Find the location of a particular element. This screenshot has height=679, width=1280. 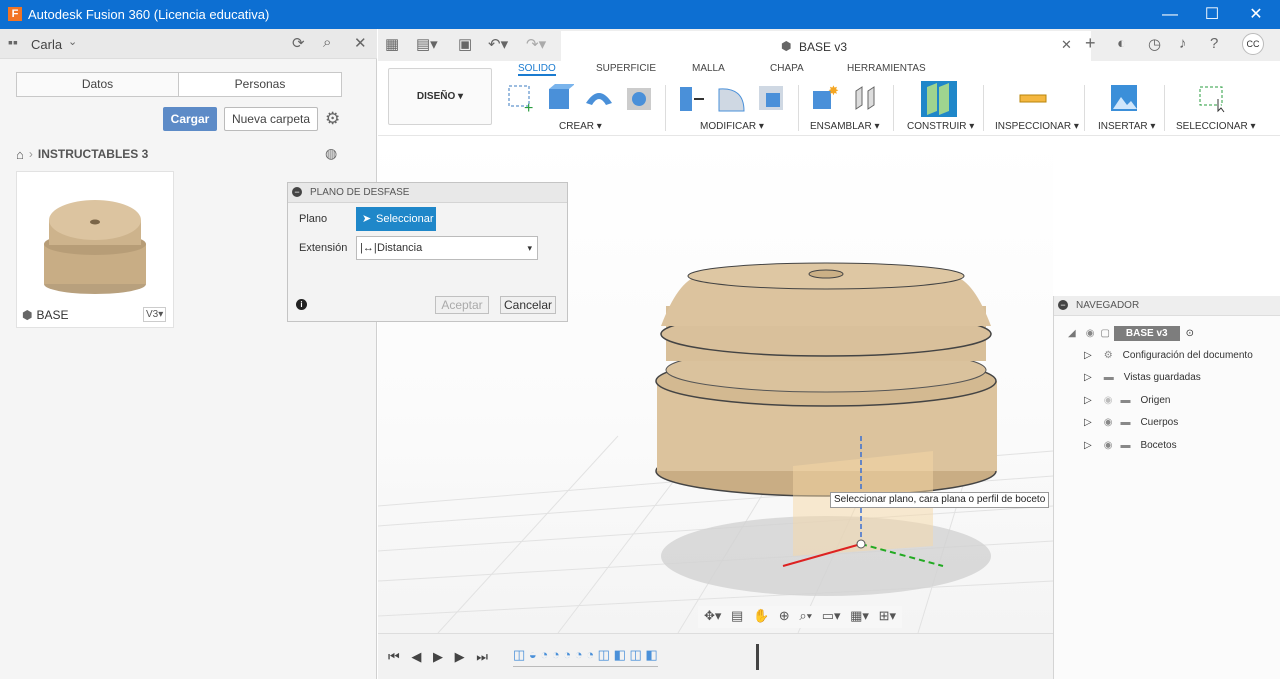

team-icon: ▪▪ is located at coordinates (13, 42).